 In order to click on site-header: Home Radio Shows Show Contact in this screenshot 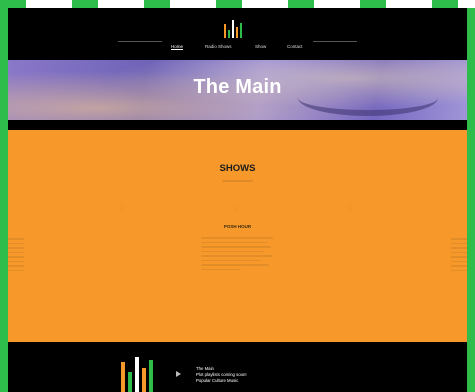, I will do `click(237, 34)`.